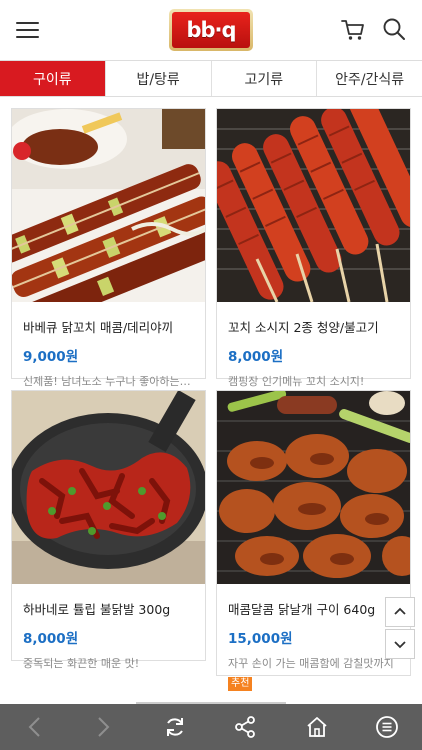 The height and width of the screenshot is (750, 422). I want to click on chevron-up-icon, so click(400, 611).